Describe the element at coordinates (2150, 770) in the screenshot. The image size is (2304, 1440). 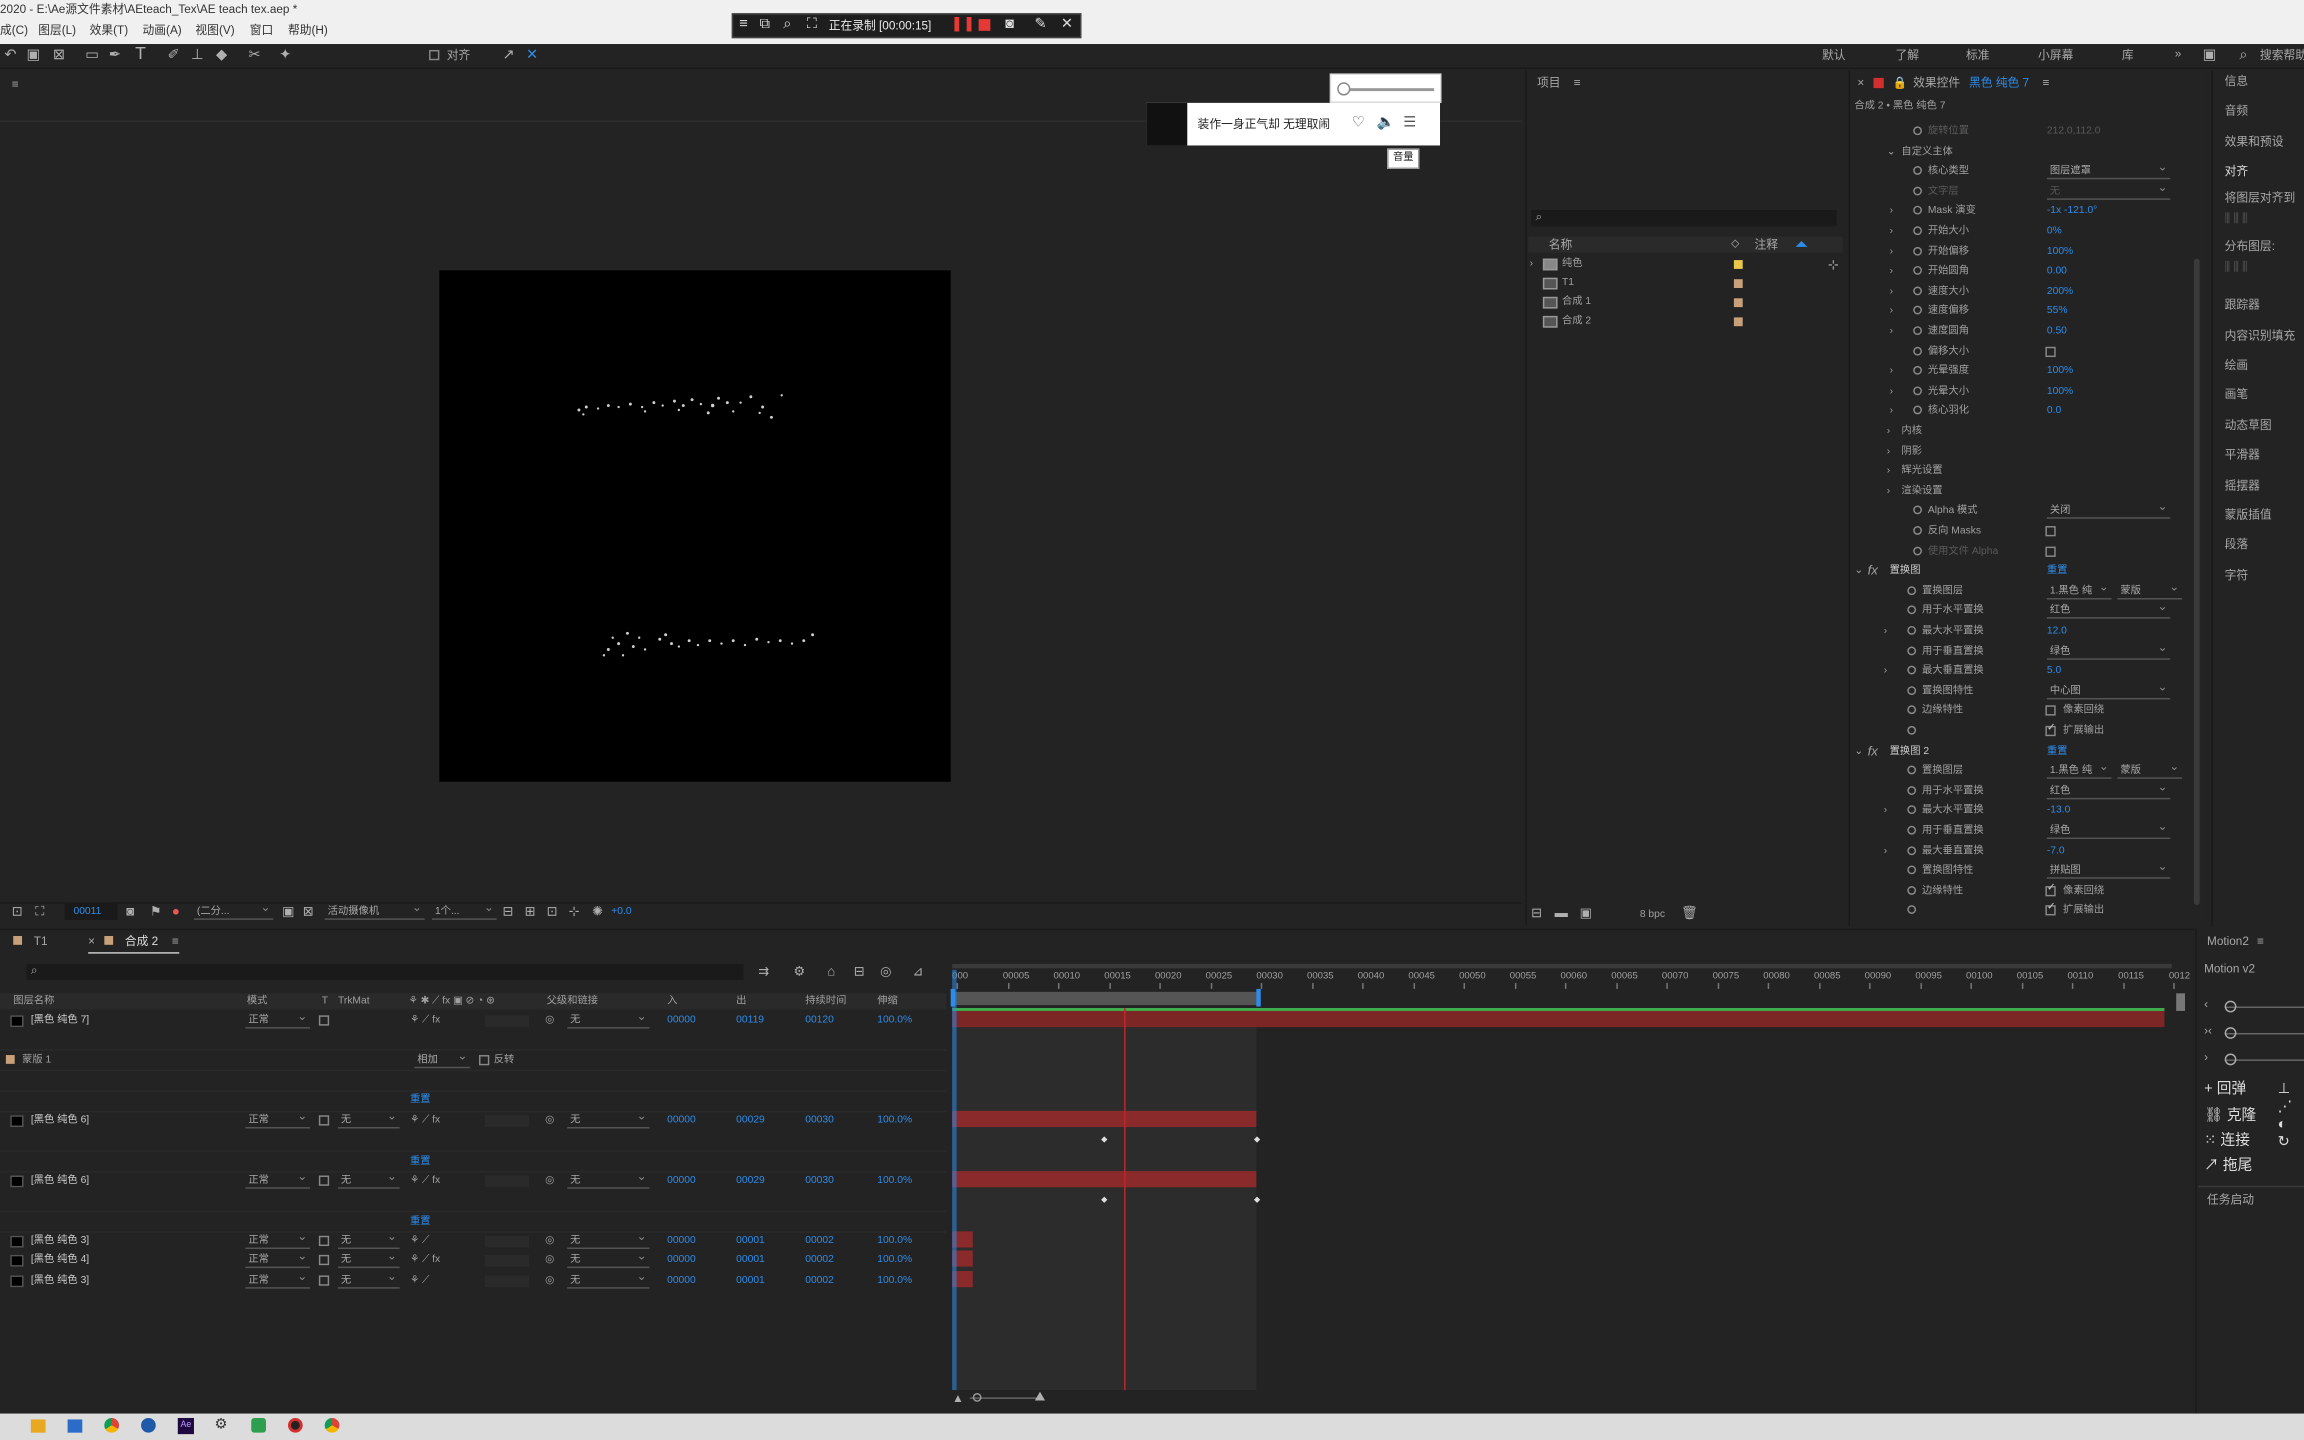
I see `effect-param-dropdown: 蒙版` at that location.